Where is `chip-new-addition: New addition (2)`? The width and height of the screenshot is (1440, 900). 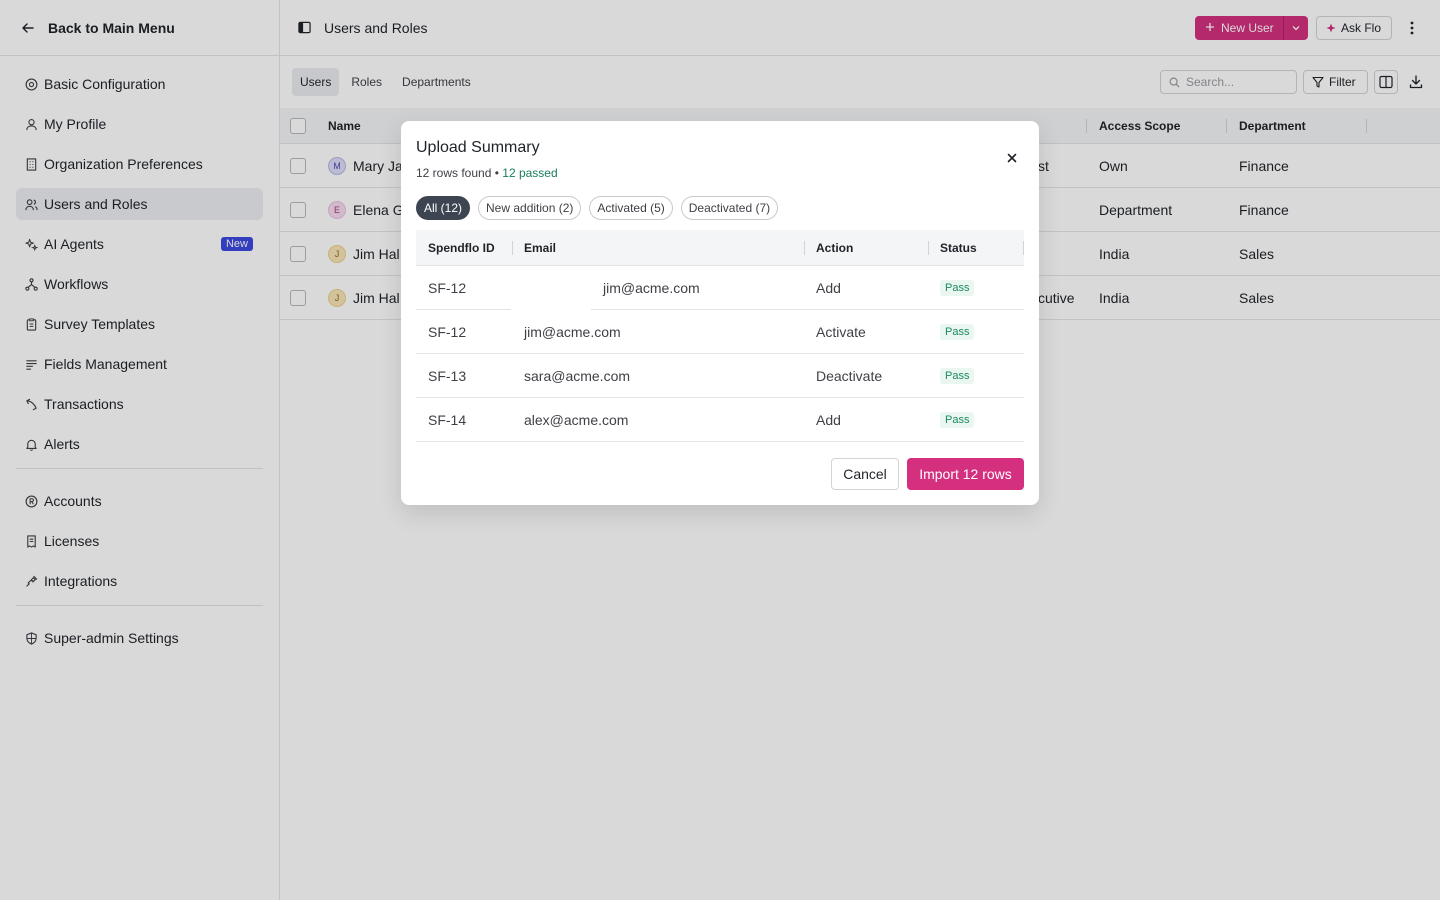
chip-new-addition: New addition (2) is located at coordinates (530, 208).